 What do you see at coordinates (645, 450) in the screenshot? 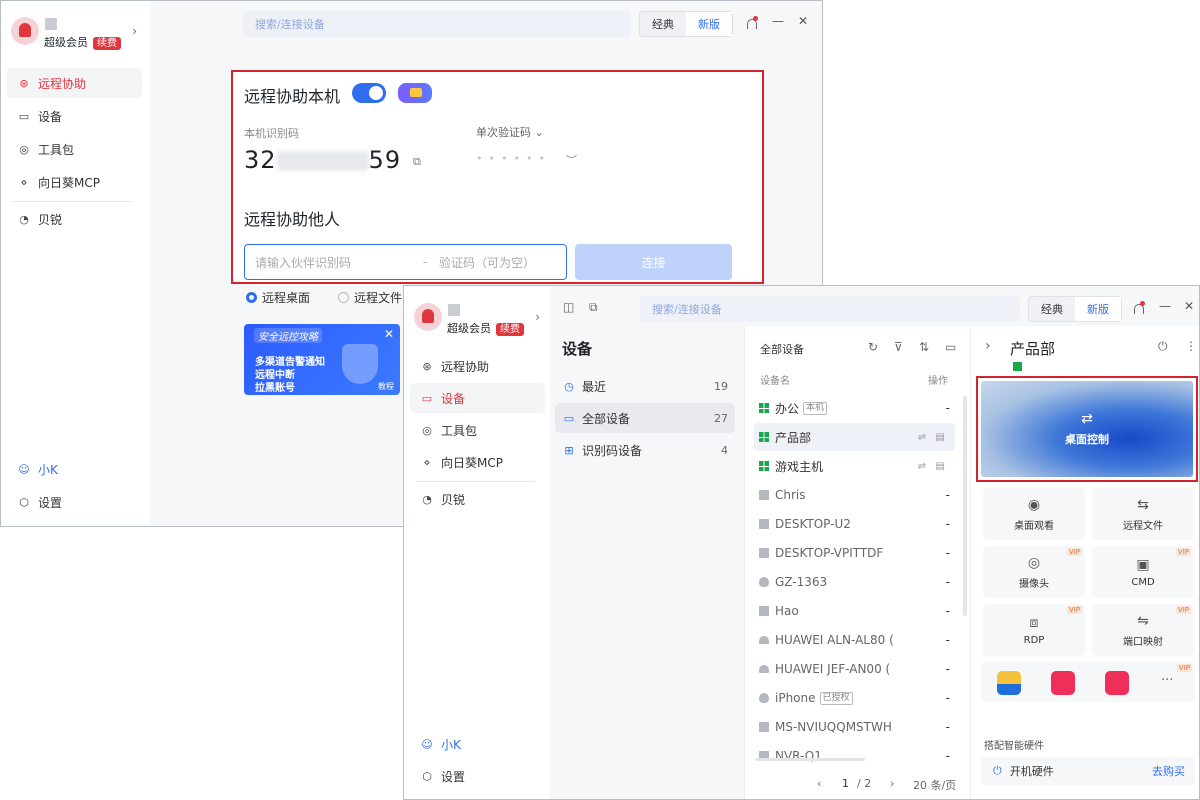
I see `category-id-devices: ⊞ 识别码设备 4` at bounding box center [645, 450].